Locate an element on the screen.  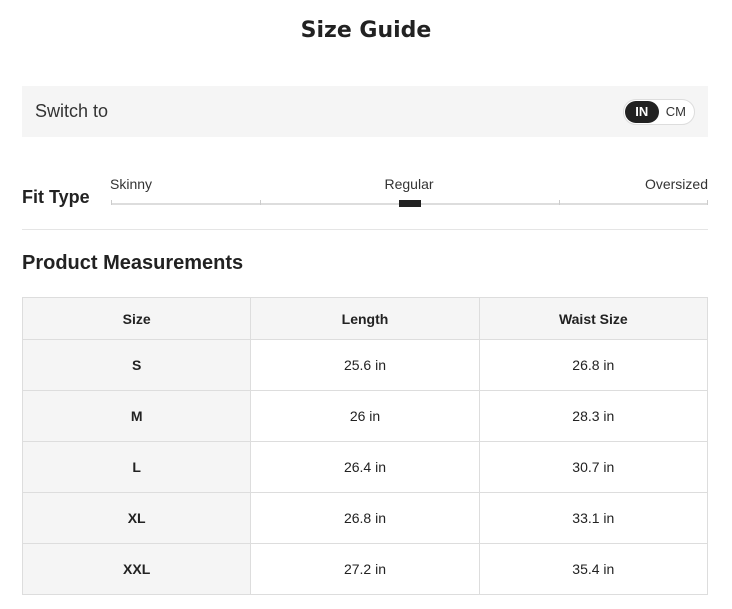
unit-switch-bar: Switch to IN CM is located at coordinates (365, 111).